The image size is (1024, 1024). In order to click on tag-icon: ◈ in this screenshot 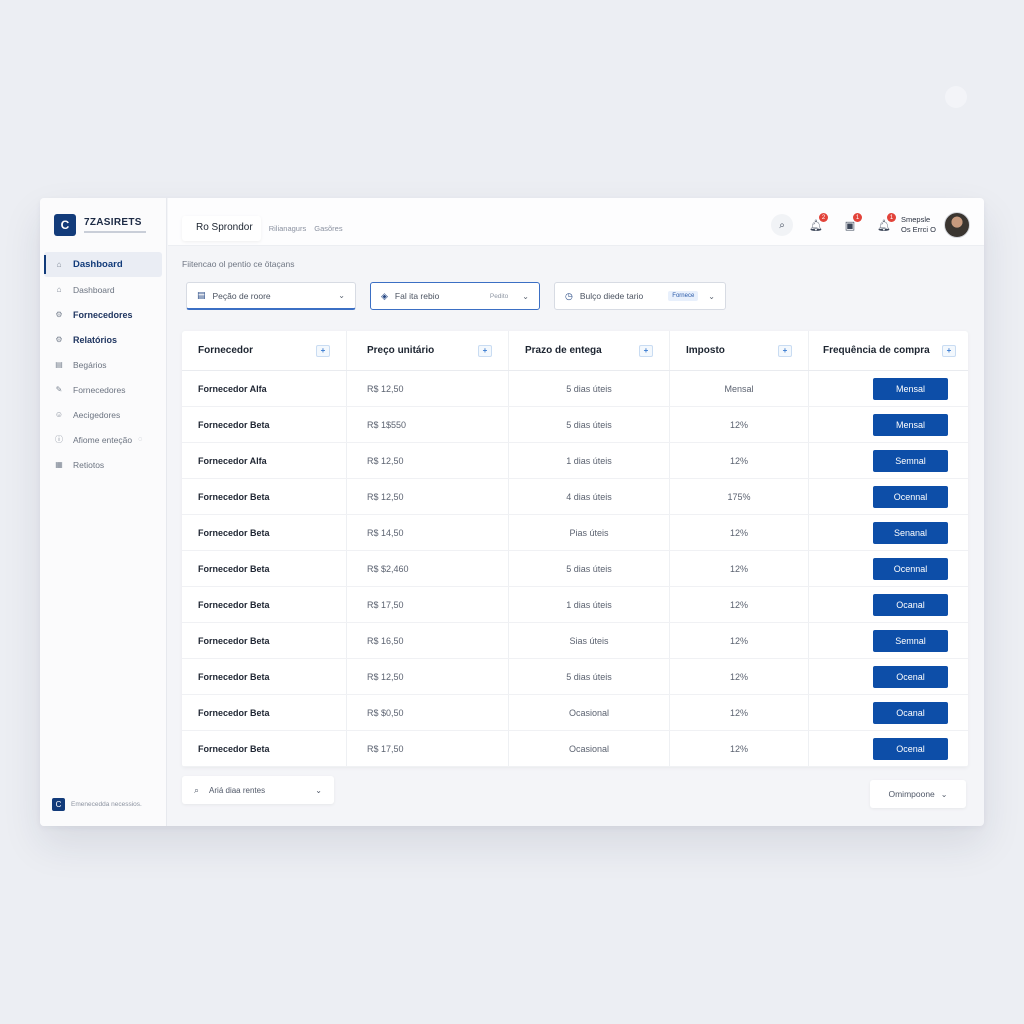, I will do `click(384, 295)`.